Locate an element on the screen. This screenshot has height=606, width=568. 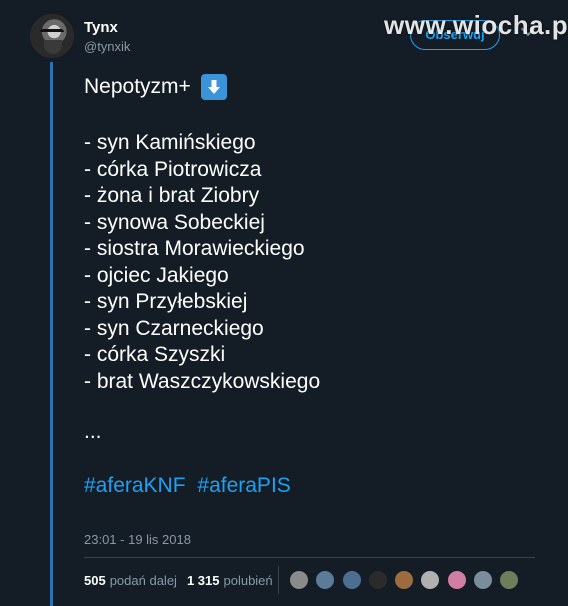
tweet-stats: 505 podań dalej 1 315 polubień is located at coordinates (178, 580).